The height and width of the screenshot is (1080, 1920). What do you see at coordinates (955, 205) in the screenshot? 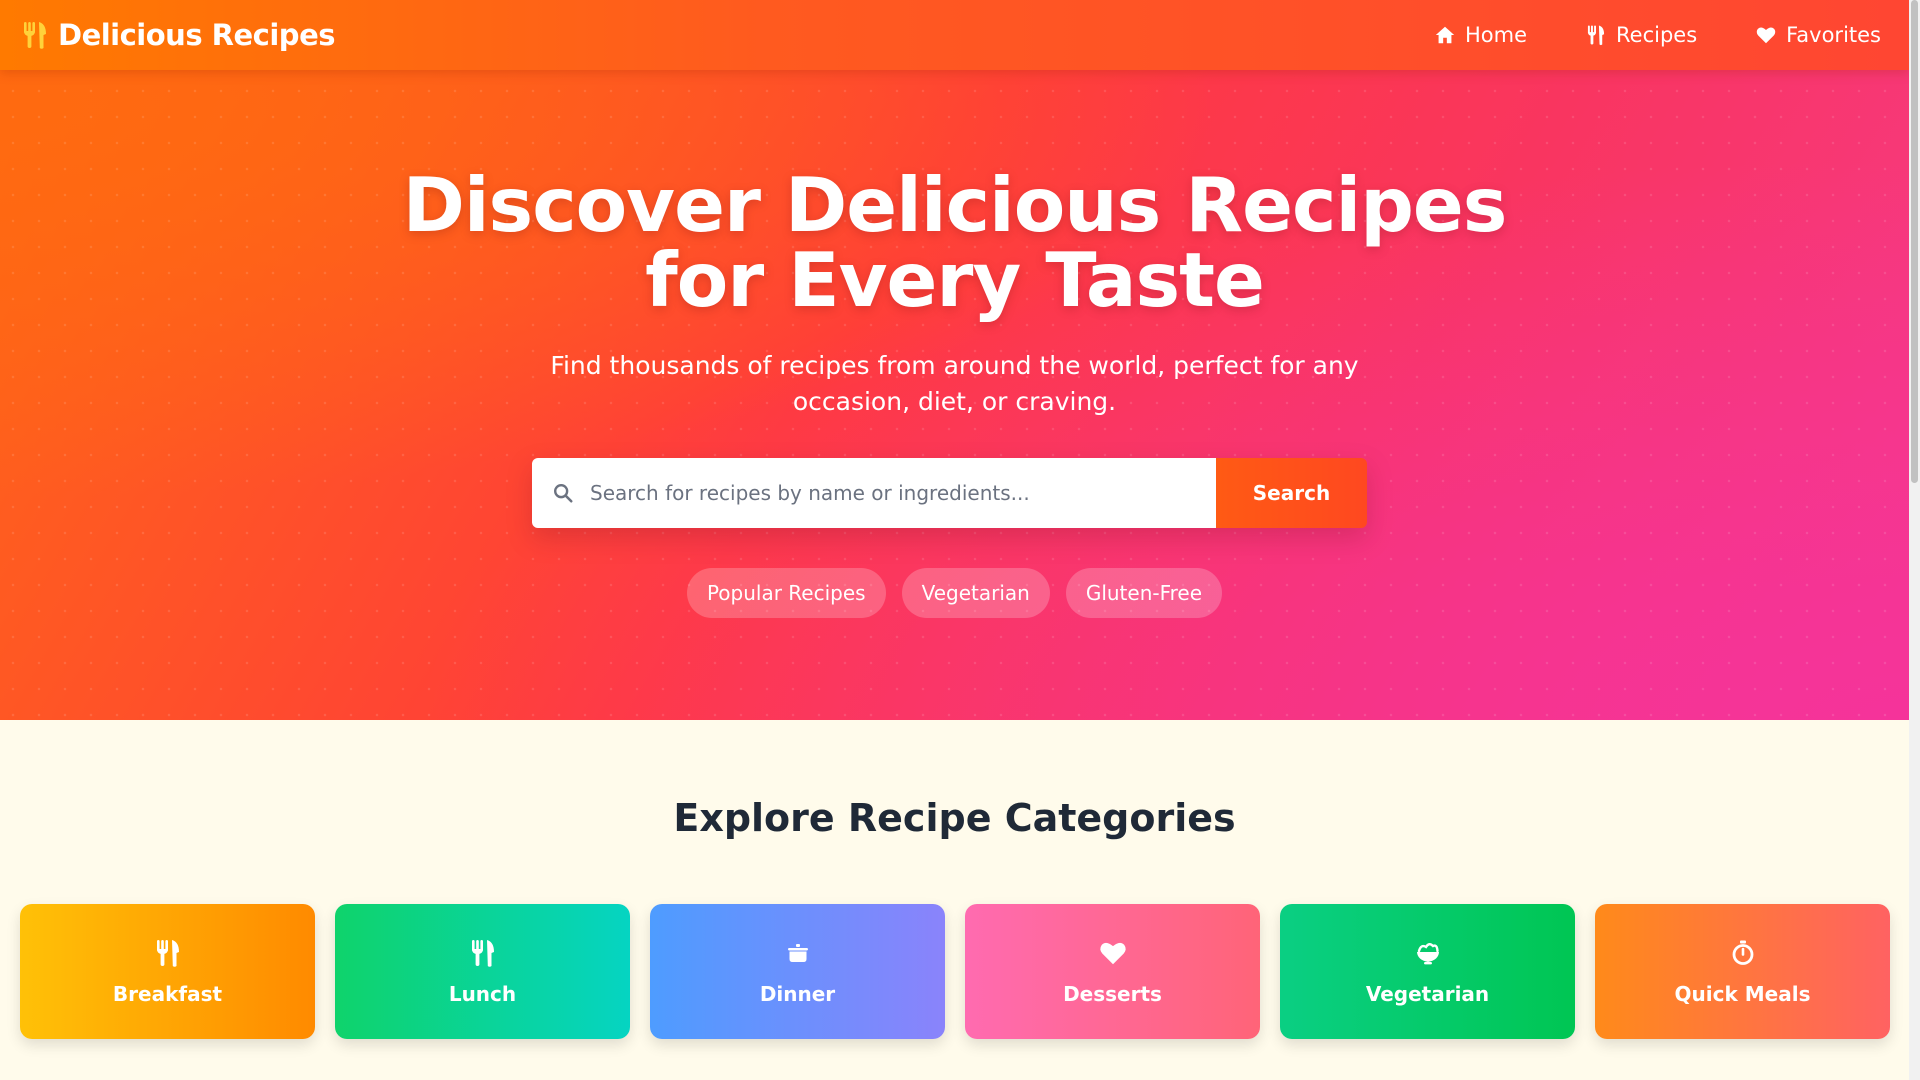
I see `hero-title-line-1: Discover Delicious Recipes` at bounding box center [955, 205].